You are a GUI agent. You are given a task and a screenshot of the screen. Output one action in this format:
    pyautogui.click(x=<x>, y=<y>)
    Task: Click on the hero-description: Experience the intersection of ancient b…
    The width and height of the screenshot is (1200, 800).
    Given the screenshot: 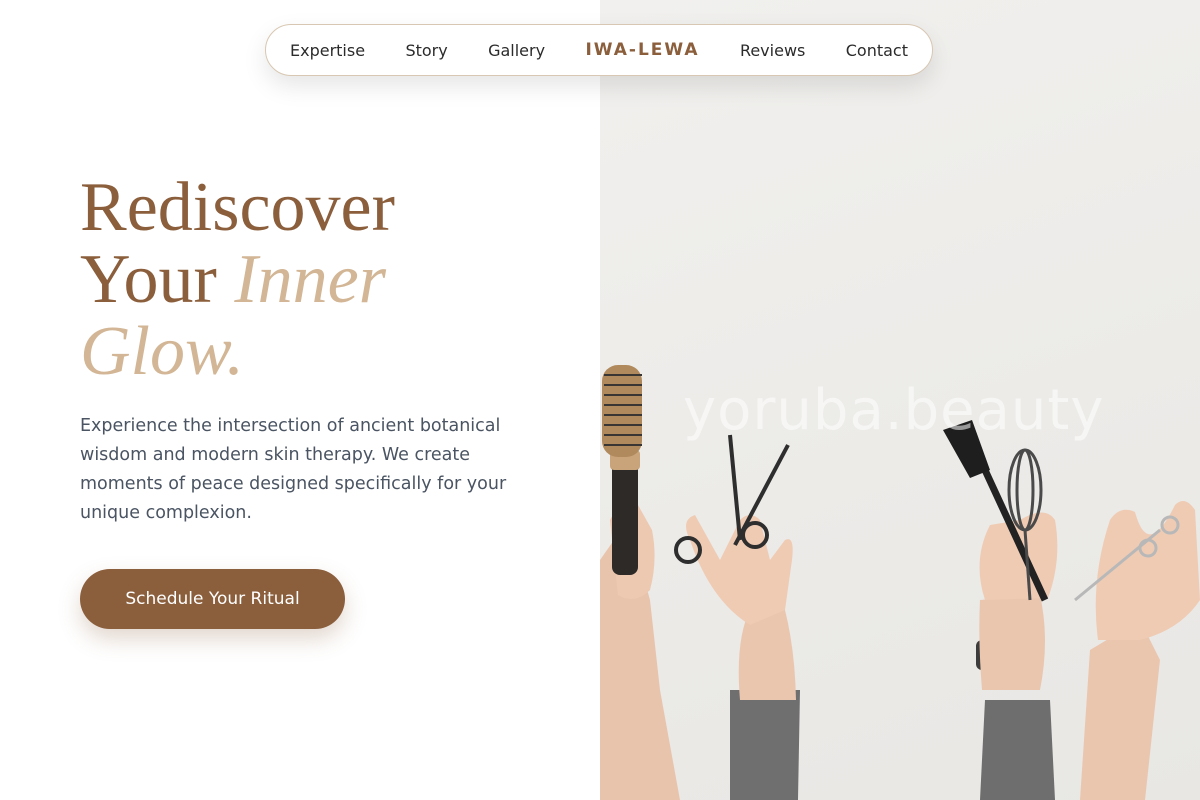 What is the action you would take?
    pyautogui.click(x=293, y=469)
    